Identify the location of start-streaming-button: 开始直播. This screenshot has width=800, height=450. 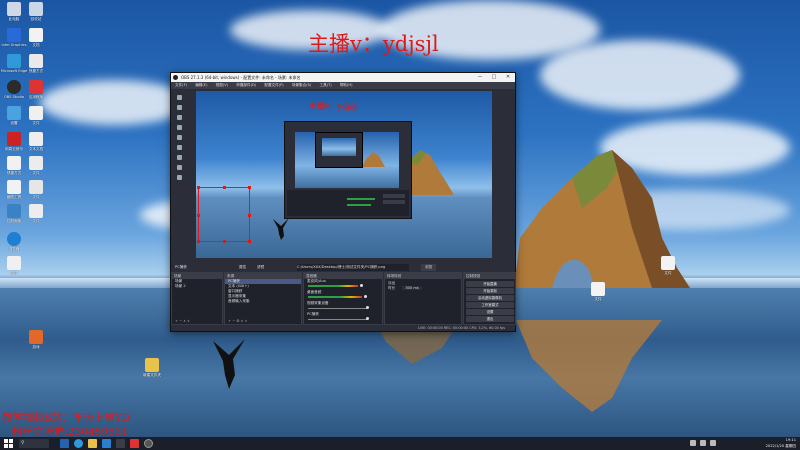
(490, 284).